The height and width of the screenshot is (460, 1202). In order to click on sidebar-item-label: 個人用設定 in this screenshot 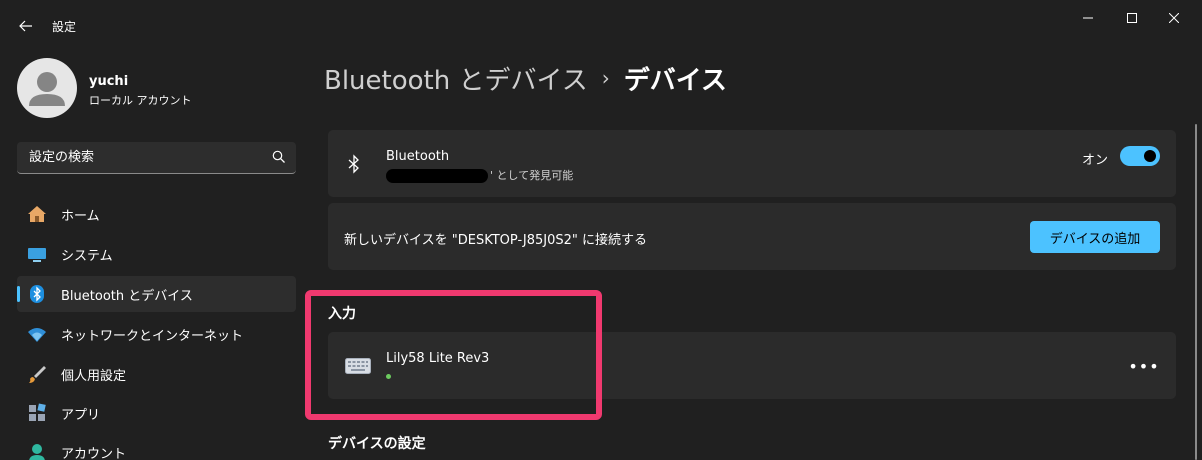, I will do `click(94, 376)`.